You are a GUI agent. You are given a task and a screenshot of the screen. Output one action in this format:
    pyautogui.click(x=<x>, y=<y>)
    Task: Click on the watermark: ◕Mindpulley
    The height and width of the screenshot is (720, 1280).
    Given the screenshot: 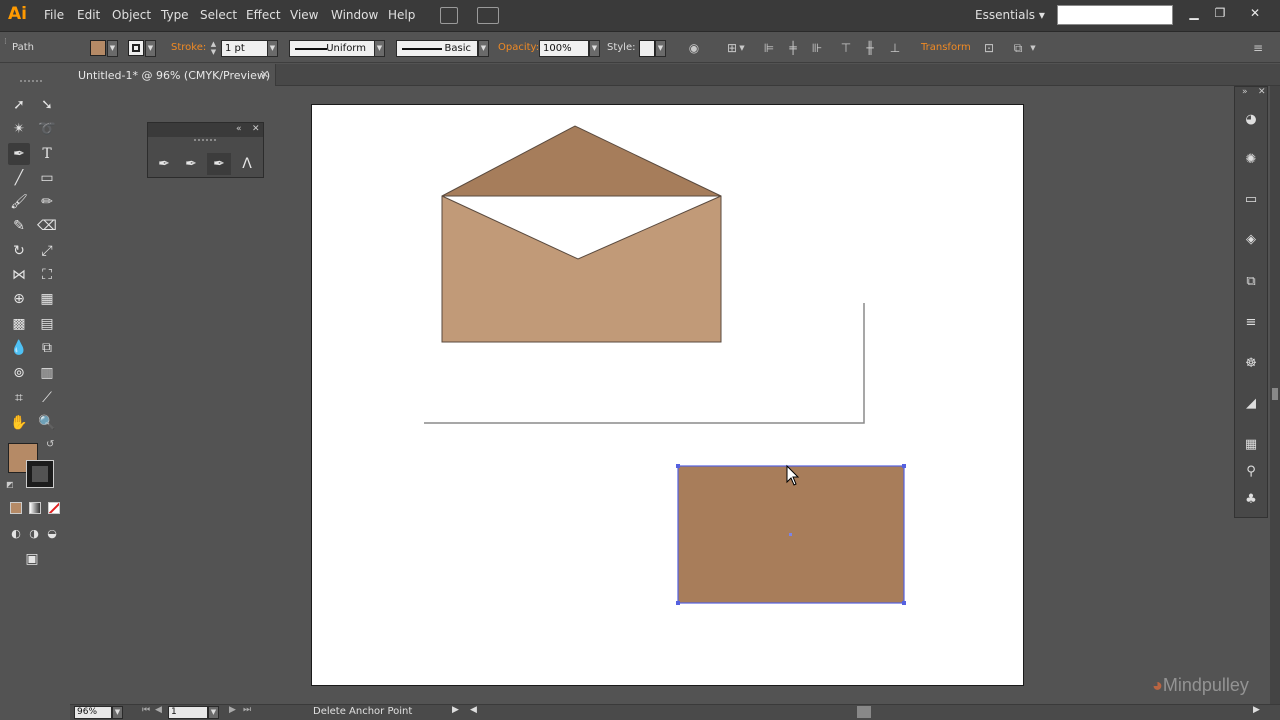 What is the action you would take?
    pyautogui.click(x=1200, y=685)
    